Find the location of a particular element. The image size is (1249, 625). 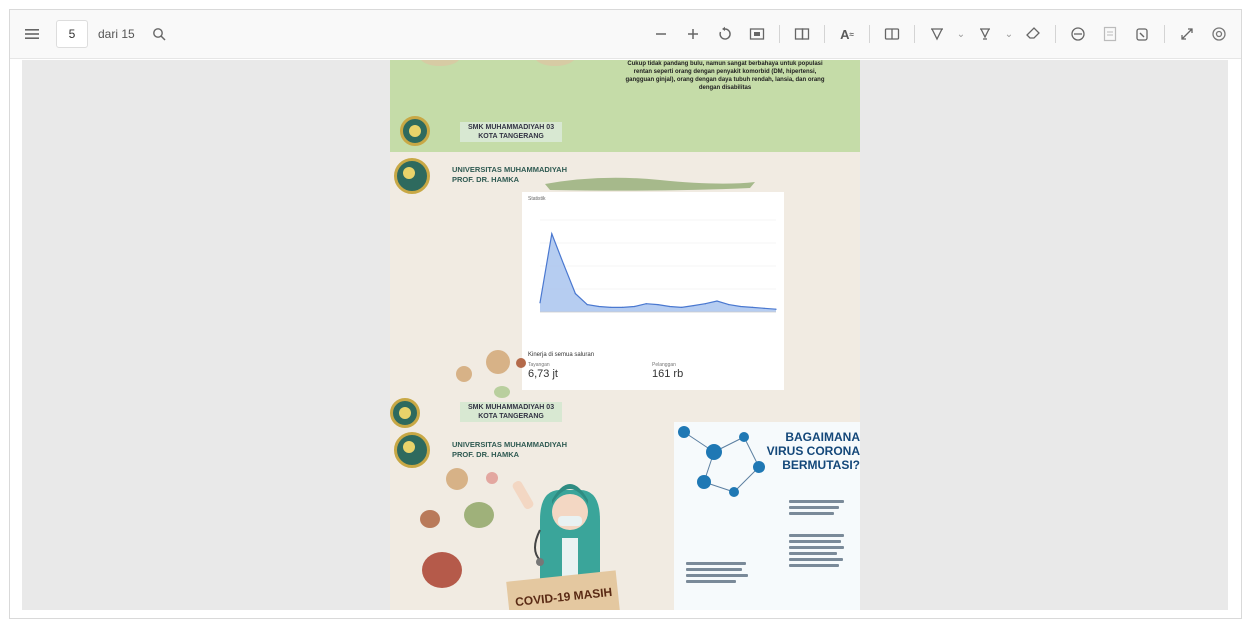

zoom-in-icon is located at coordinates (693, 34).